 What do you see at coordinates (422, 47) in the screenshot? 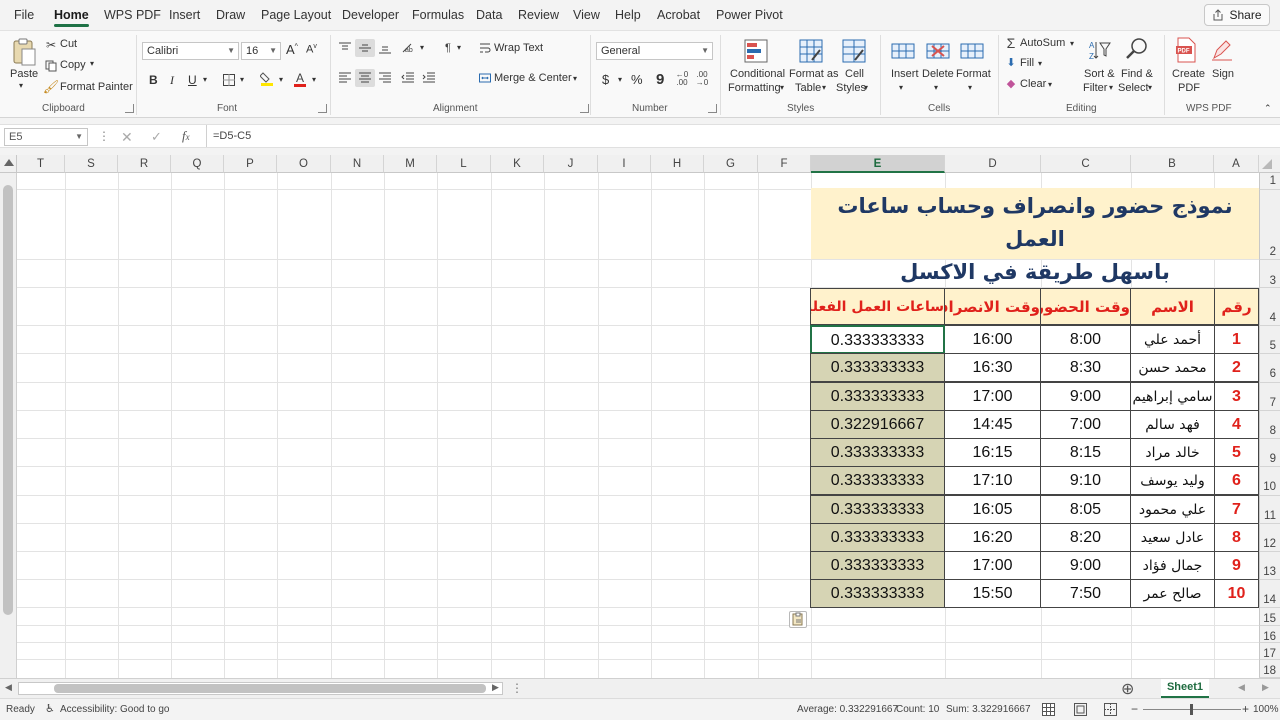
I see `orientation-dropdown-icon: ▾` at bounding box center [422, 47].